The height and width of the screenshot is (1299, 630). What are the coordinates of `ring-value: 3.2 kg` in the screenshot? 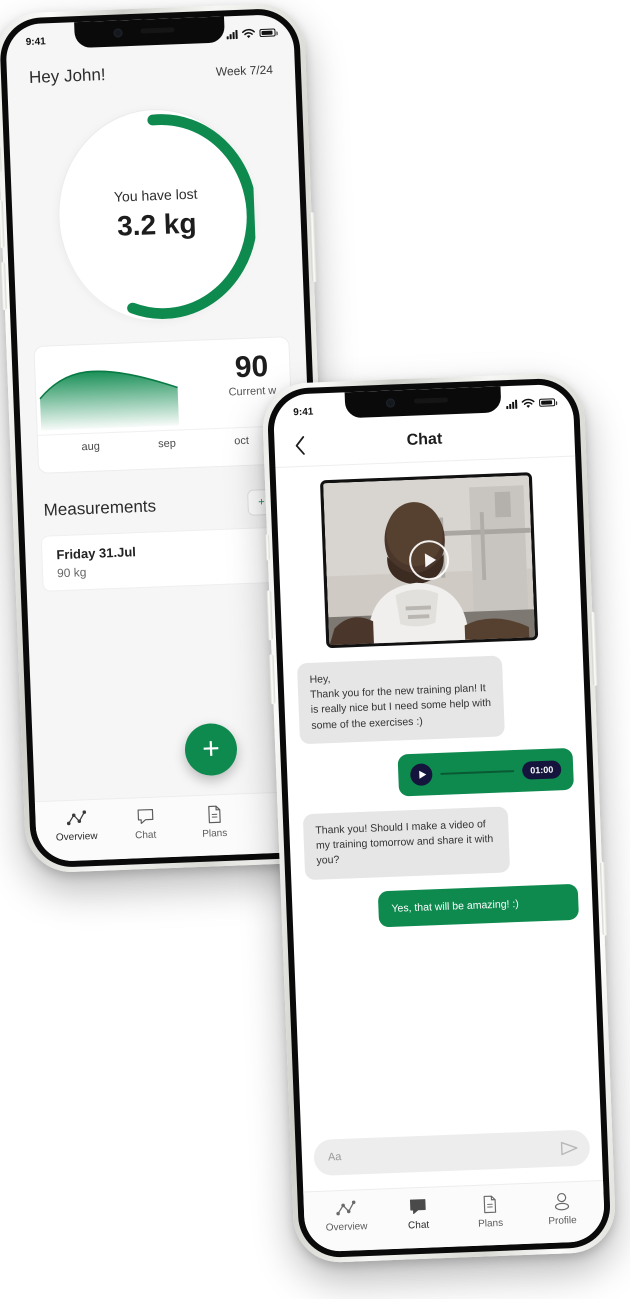 It's located at (157, 224).